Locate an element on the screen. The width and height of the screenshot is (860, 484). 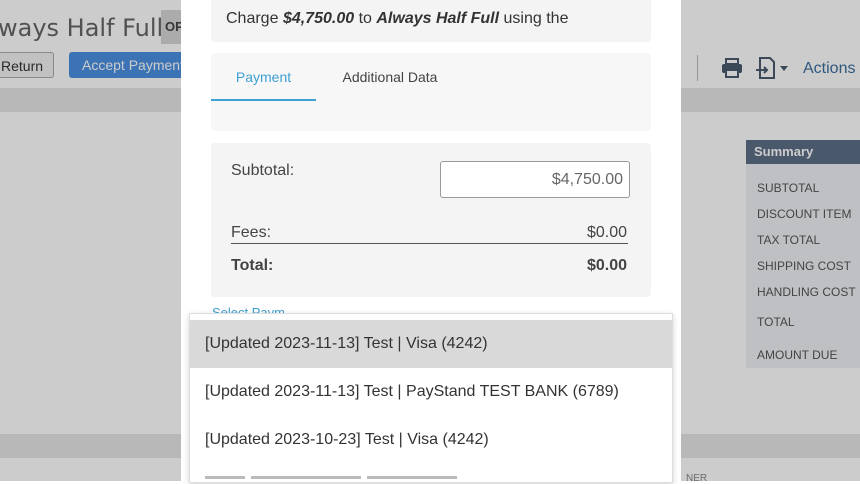
divider is located at coordinates (429, 243).